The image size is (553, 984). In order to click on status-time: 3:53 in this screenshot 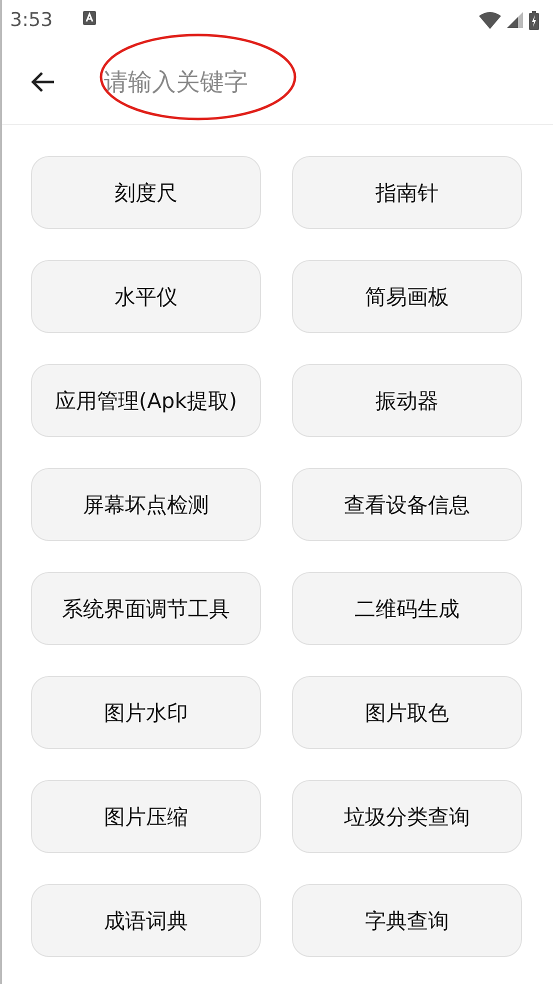, I will do `click(31, 20)`.